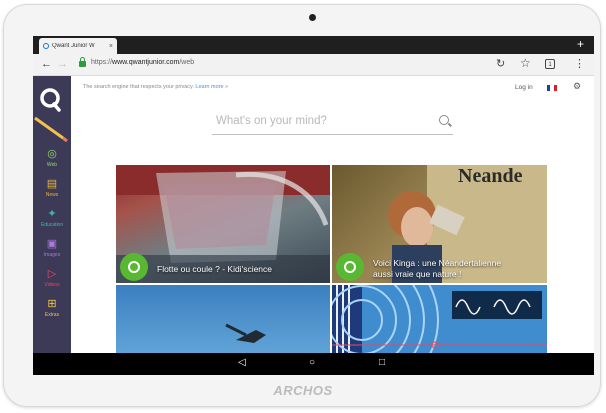  What do you see at coordinates (271, 121) in the screenshot?
I see `search-input: What's on your mind?` at bounding box center [271, 121].